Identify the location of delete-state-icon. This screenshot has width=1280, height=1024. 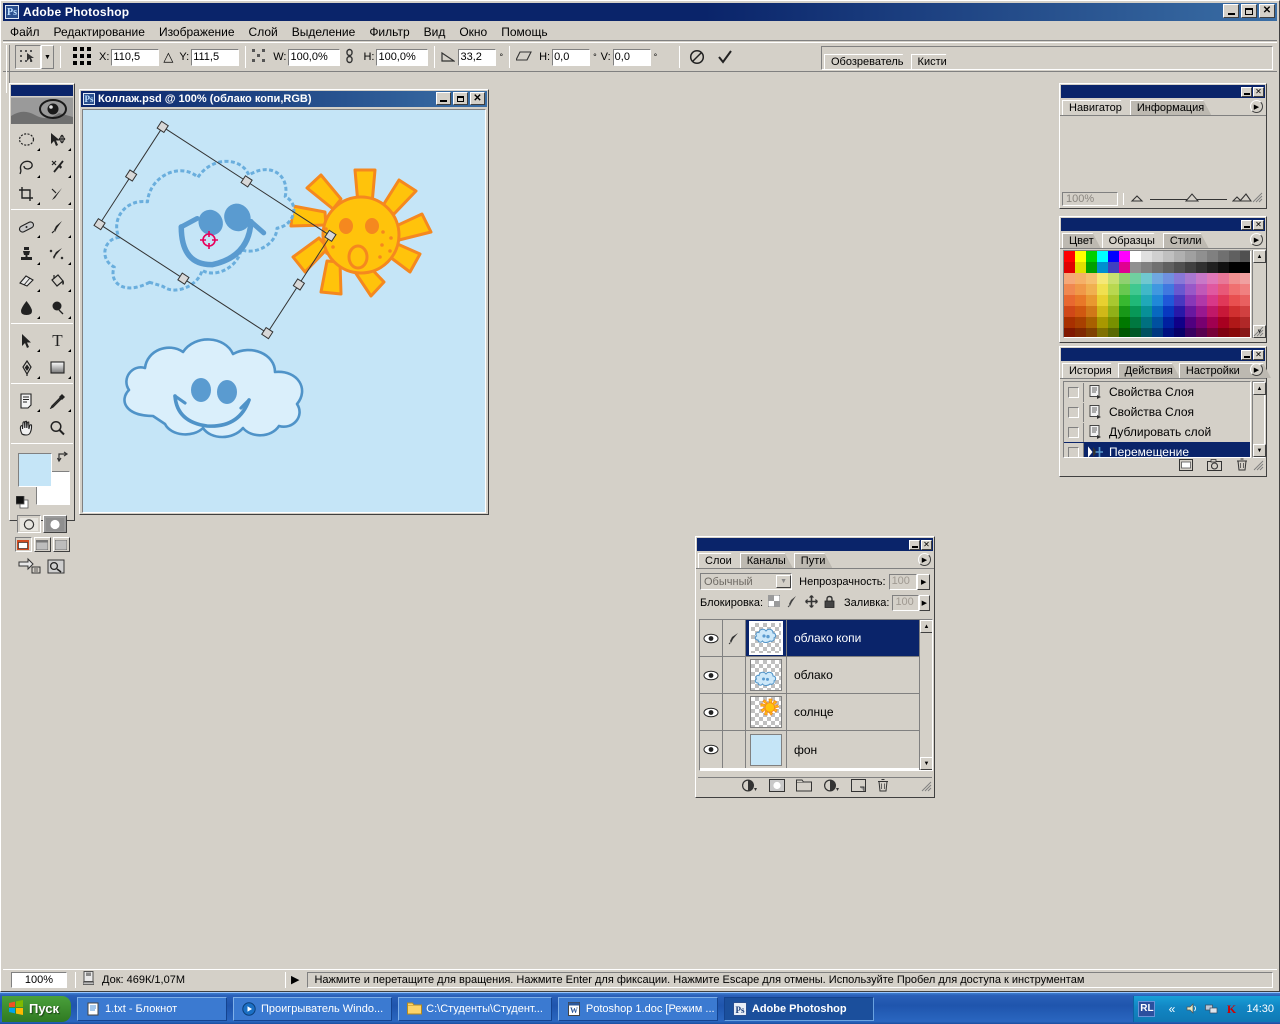
(1242, 466).